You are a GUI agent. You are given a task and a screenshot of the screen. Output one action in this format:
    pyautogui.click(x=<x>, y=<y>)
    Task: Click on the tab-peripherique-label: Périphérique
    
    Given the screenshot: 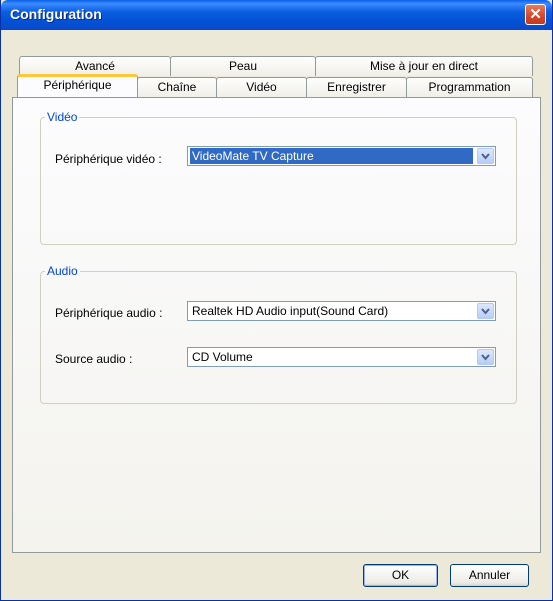 What is the action you would take?
    pyautogui.click(x=77, y=85)
    